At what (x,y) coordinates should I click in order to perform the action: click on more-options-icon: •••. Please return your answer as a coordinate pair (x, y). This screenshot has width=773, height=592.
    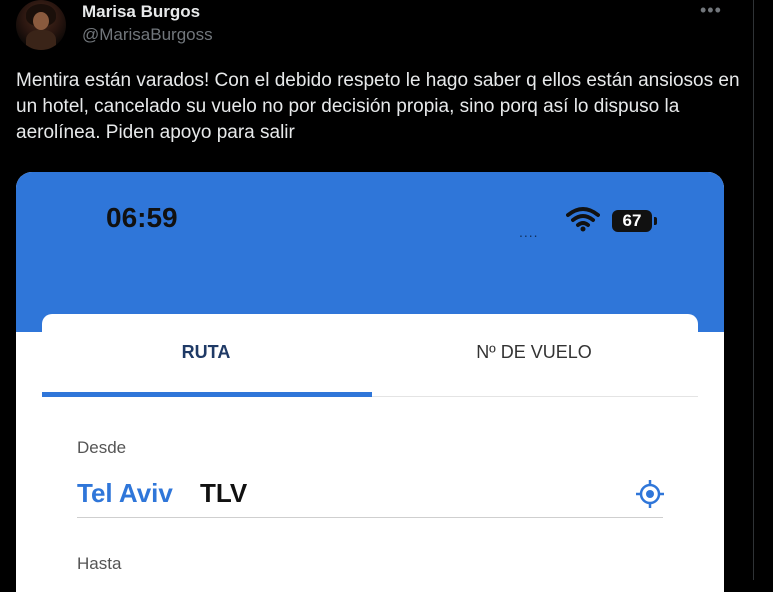
    Looking at the image, I should click on (711, 10).